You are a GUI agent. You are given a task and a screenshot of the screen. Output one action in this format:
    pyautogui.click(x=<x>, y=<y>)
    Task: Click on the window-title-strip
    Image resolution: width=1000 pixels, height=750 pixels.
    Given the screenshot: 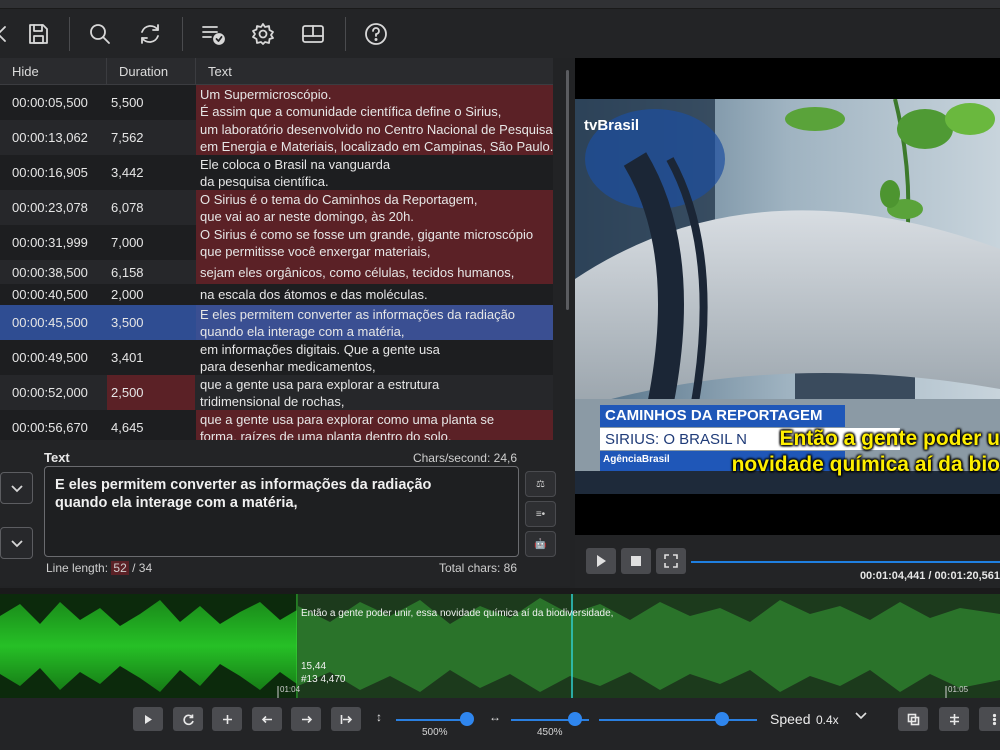 What is the action you would take?
    pyautogui.click(x=500, y=4)
    